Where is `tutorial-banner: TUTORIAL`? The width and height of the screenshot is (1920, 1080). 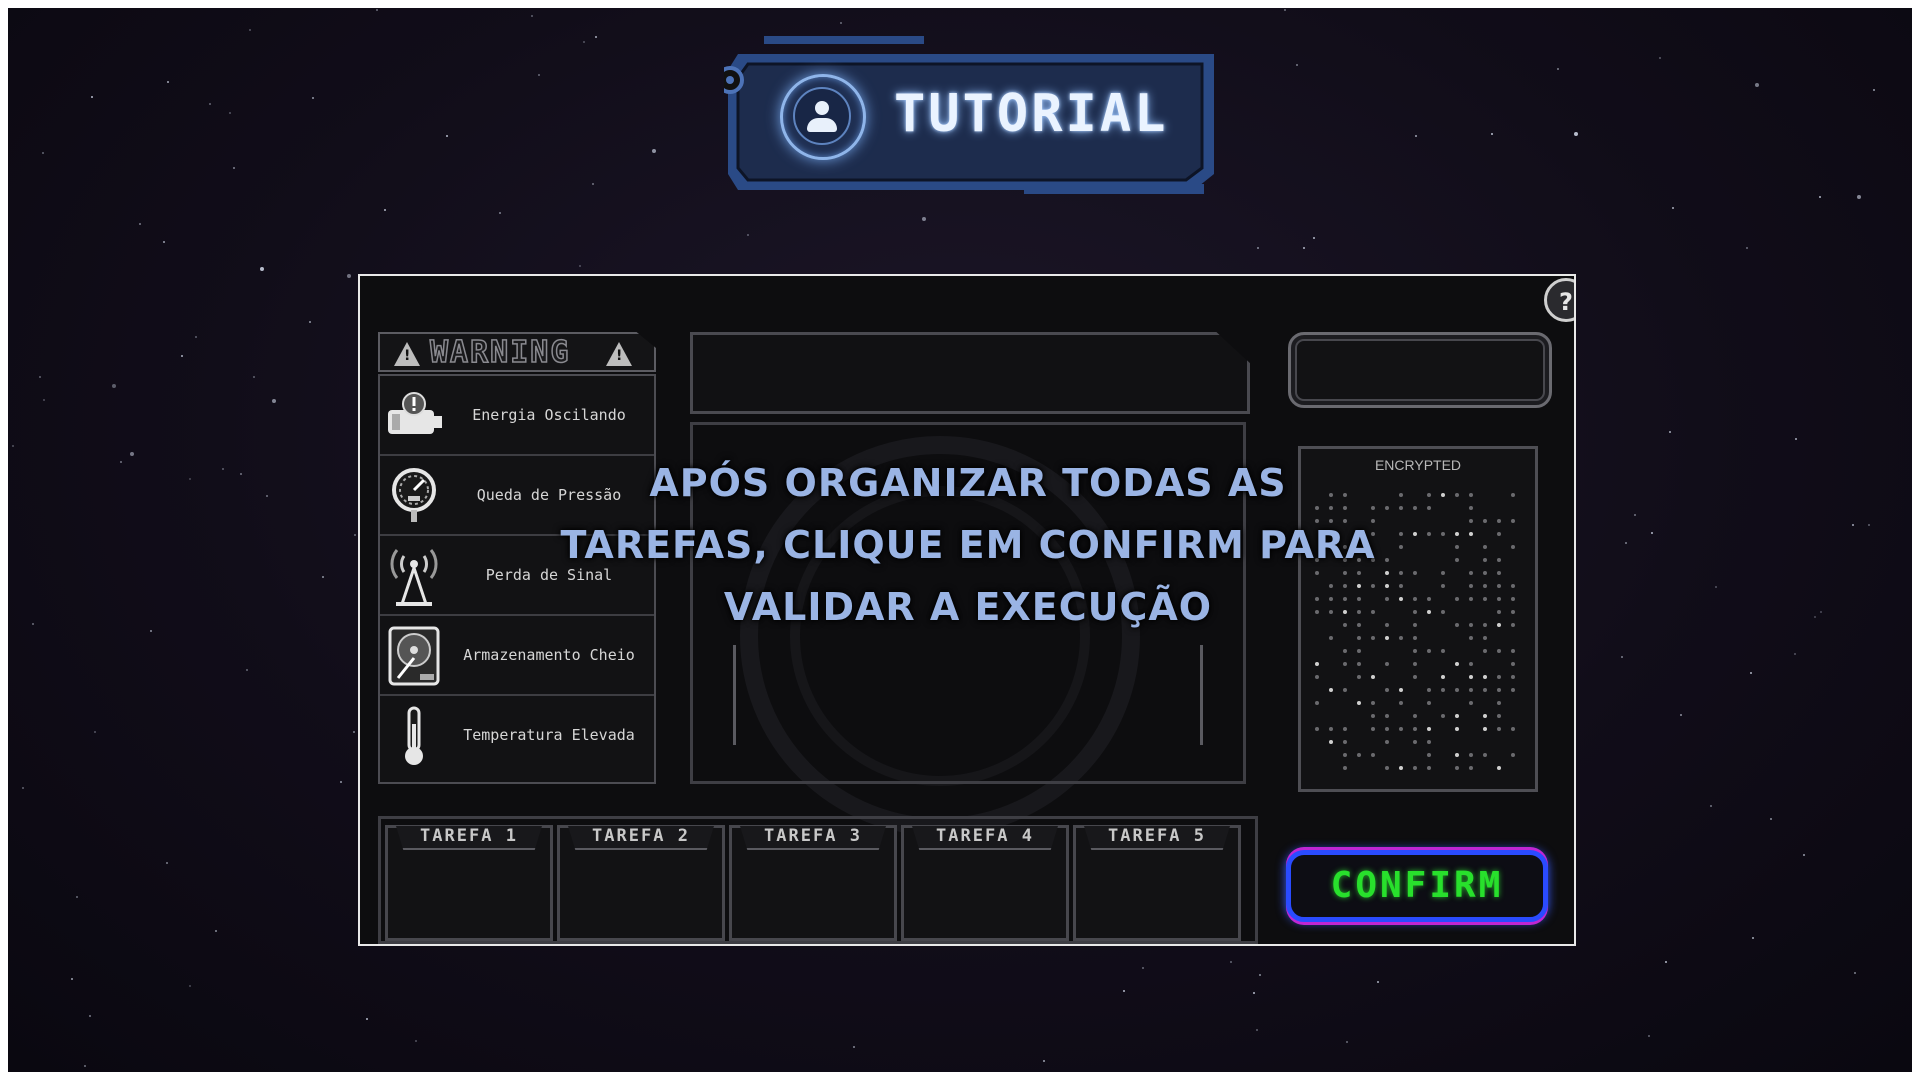
tutorial-banner: TUTORIAL is located at coordinates (972, 115).